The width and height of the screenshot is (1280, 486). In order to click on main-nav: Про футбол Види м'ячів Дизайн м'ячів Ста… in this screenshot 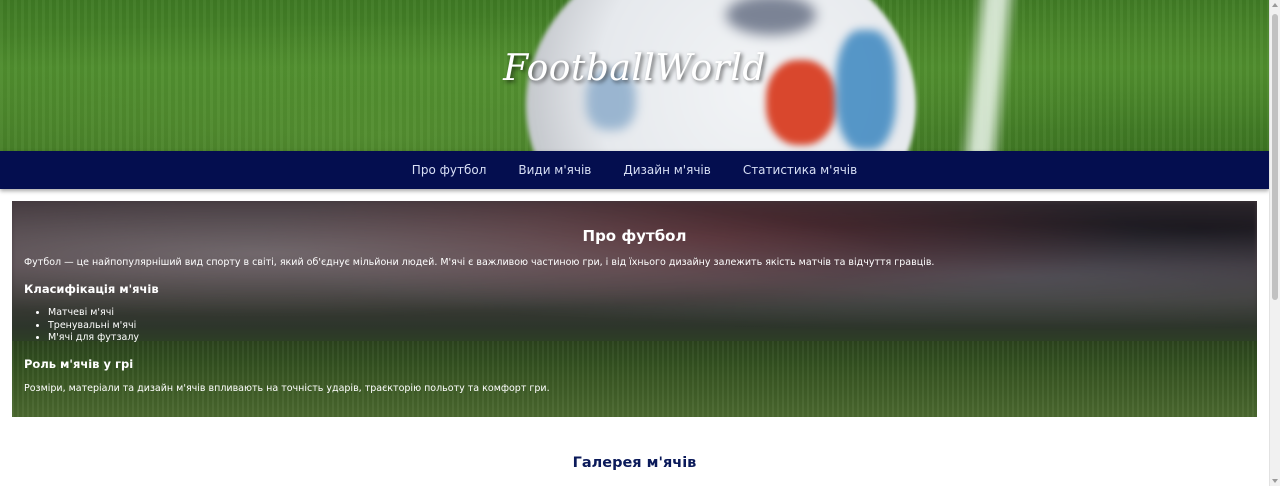, I will do `click(634, 170)`.